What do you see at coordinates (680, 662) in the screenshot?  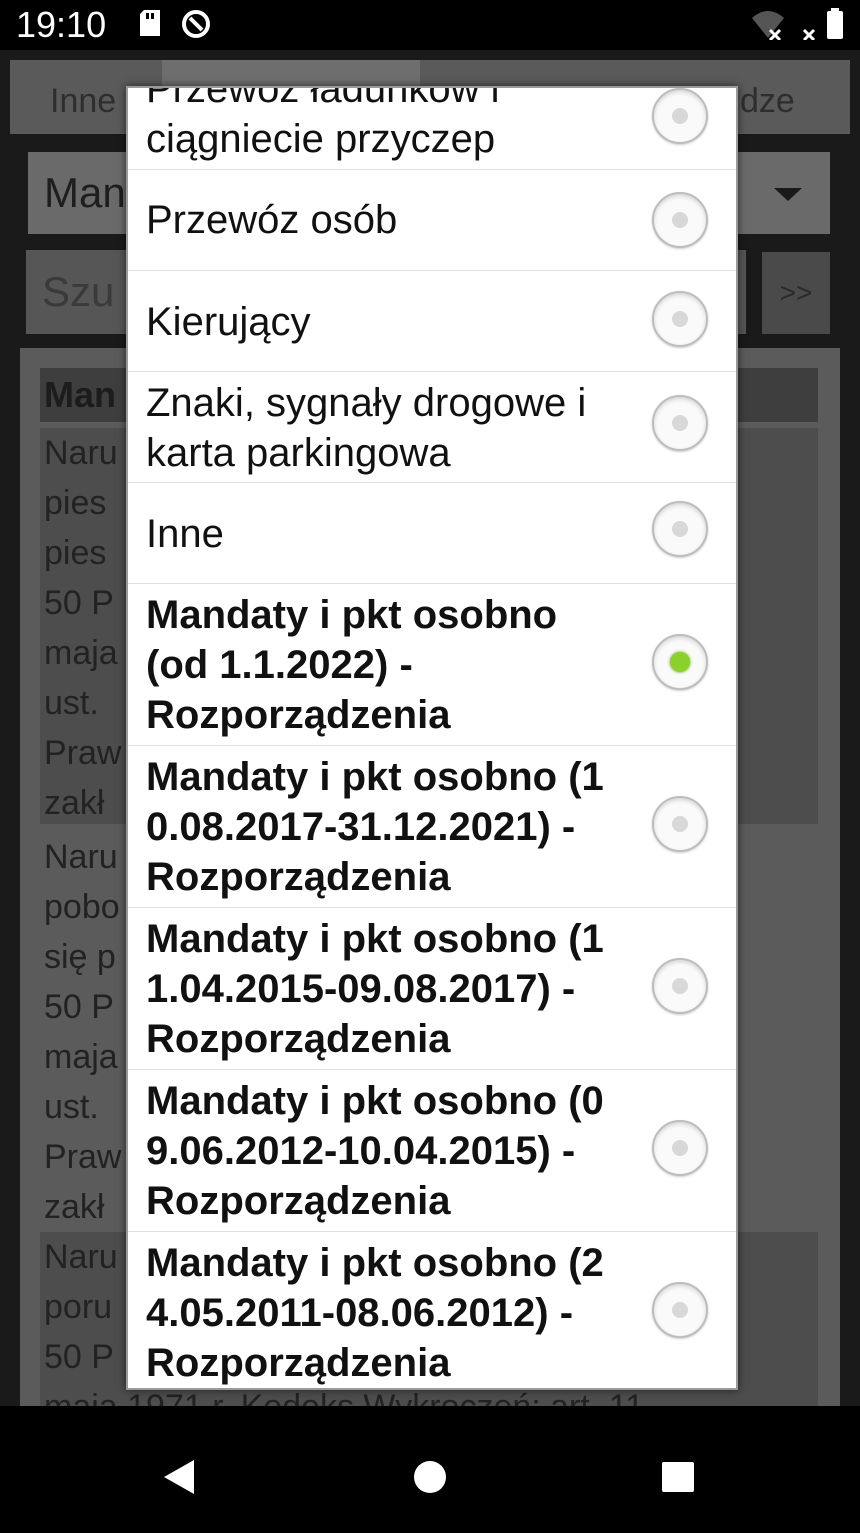 I see `radio-button-checked` at bounding box center [680, 662].